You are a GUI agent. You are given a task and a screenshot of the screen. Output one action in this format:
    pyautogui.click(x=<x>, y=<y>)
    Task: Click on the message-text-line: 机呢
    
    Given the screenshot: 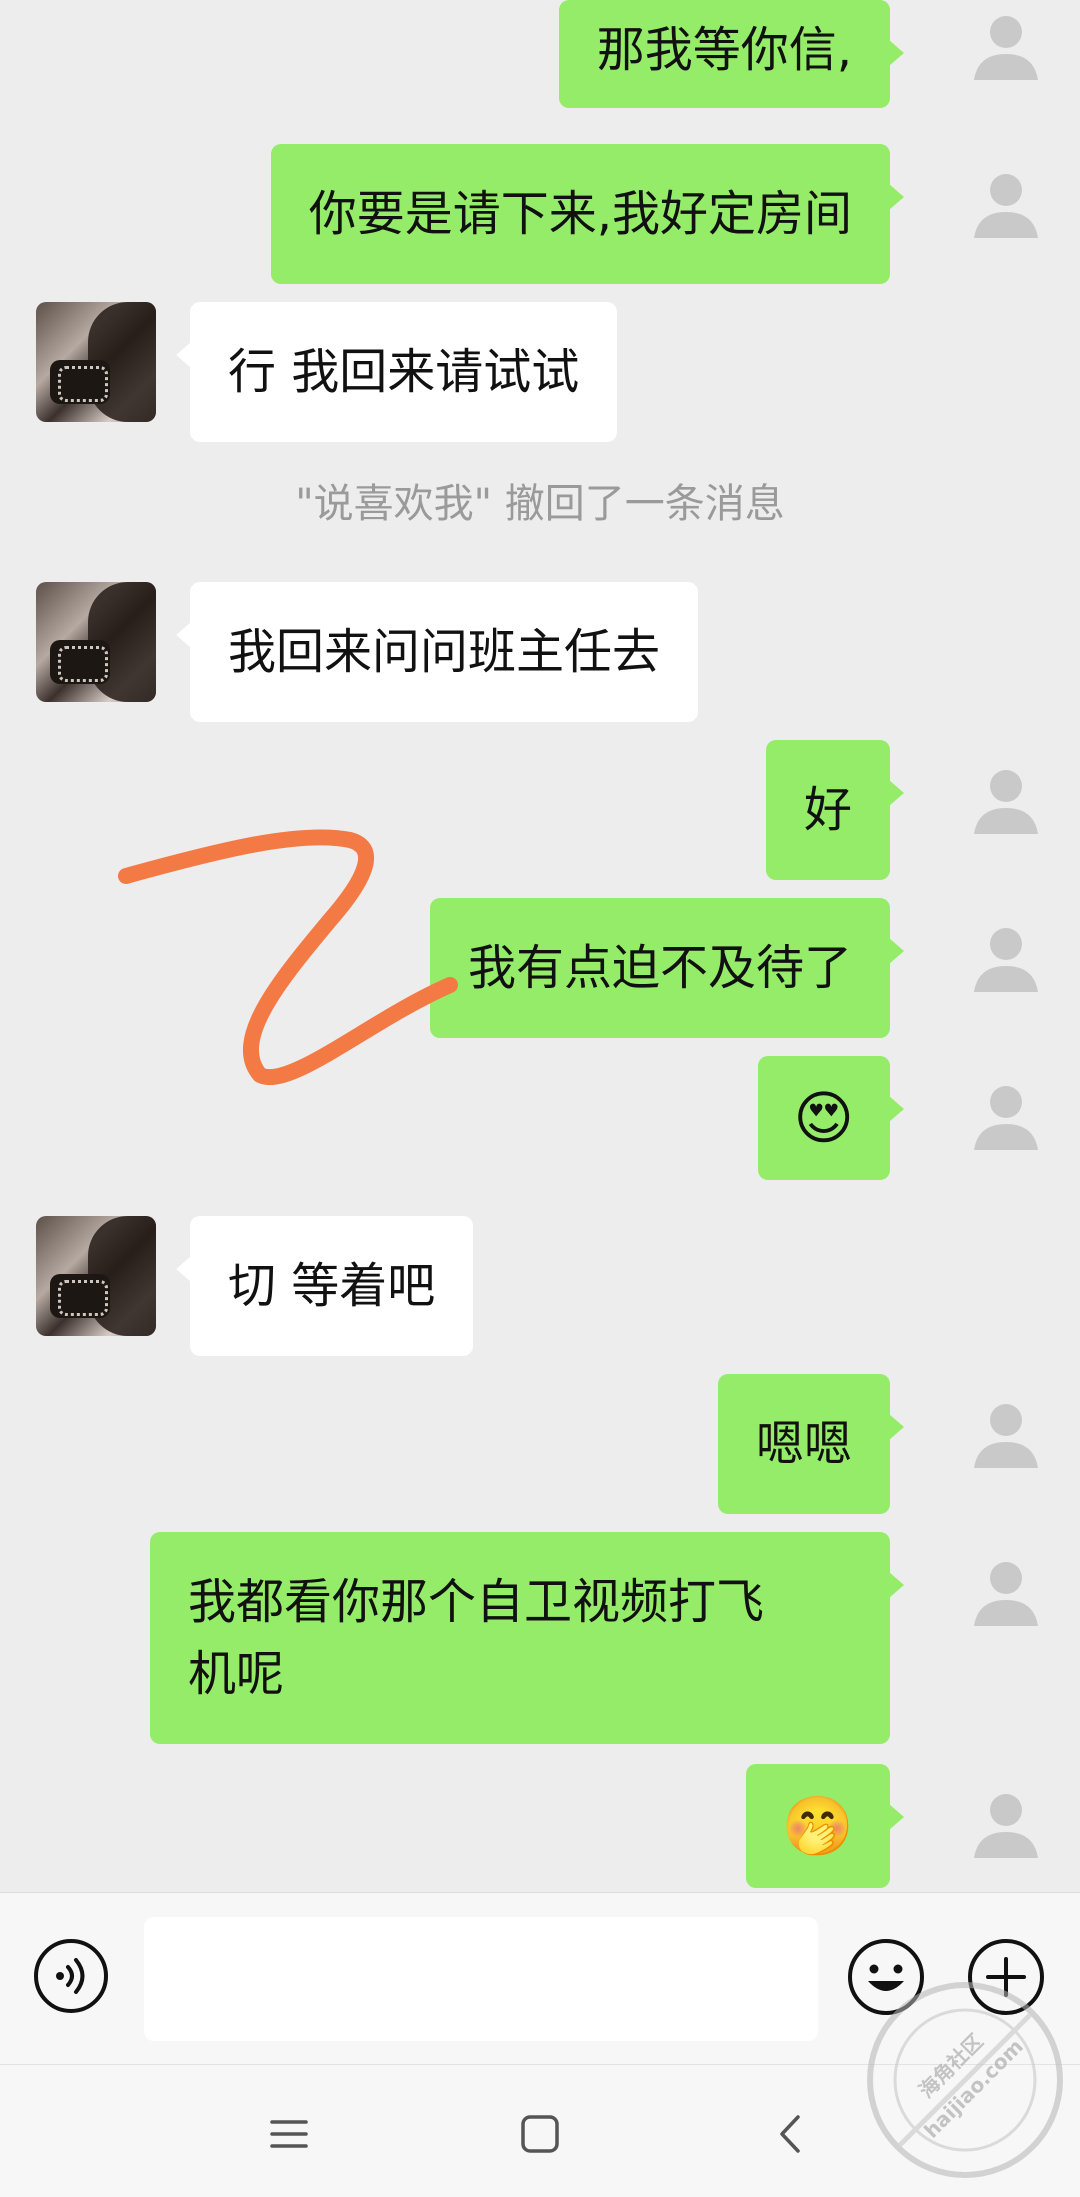 What is the action you would take?
    pyautogui.click(x=236, y=1674)
    